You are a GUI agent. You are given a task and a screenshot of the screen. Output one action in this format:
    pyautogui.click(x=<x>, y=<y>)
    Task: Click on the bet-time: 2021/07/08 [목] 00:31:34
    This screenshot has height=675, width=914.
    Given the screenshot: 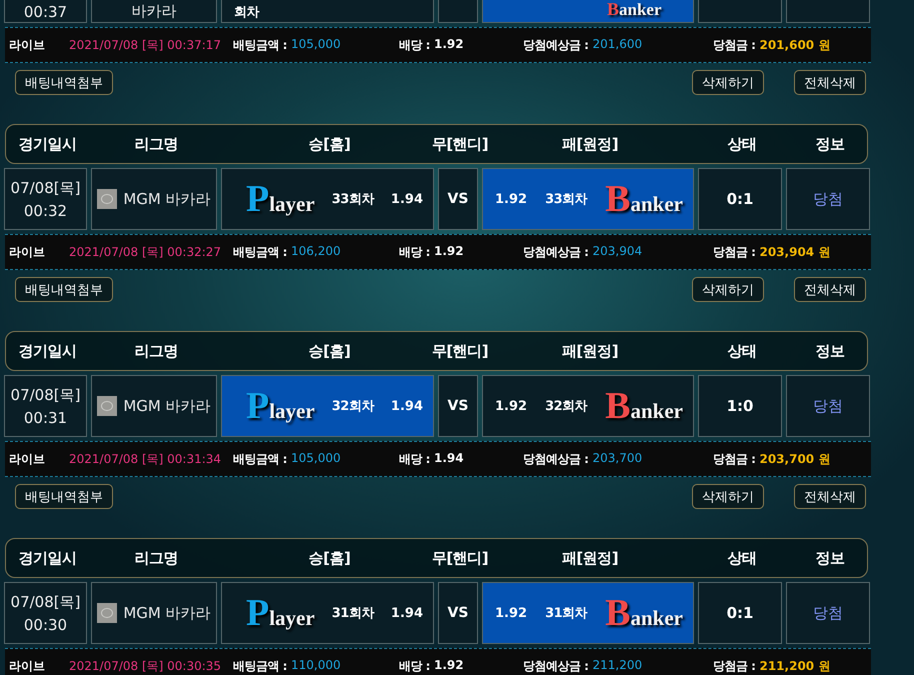 What is the action you would take?
    pyautogui.click(x=145, y=459)
    